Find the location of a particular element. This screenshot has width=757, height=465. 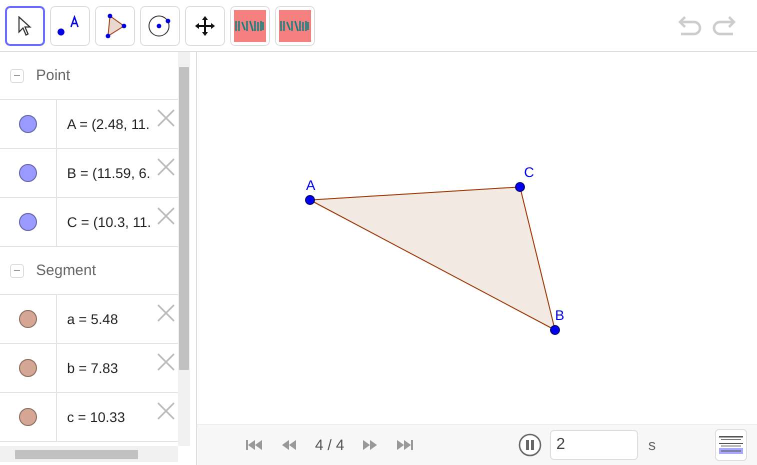

previous-step-icon is located at coordinates (289, 445).